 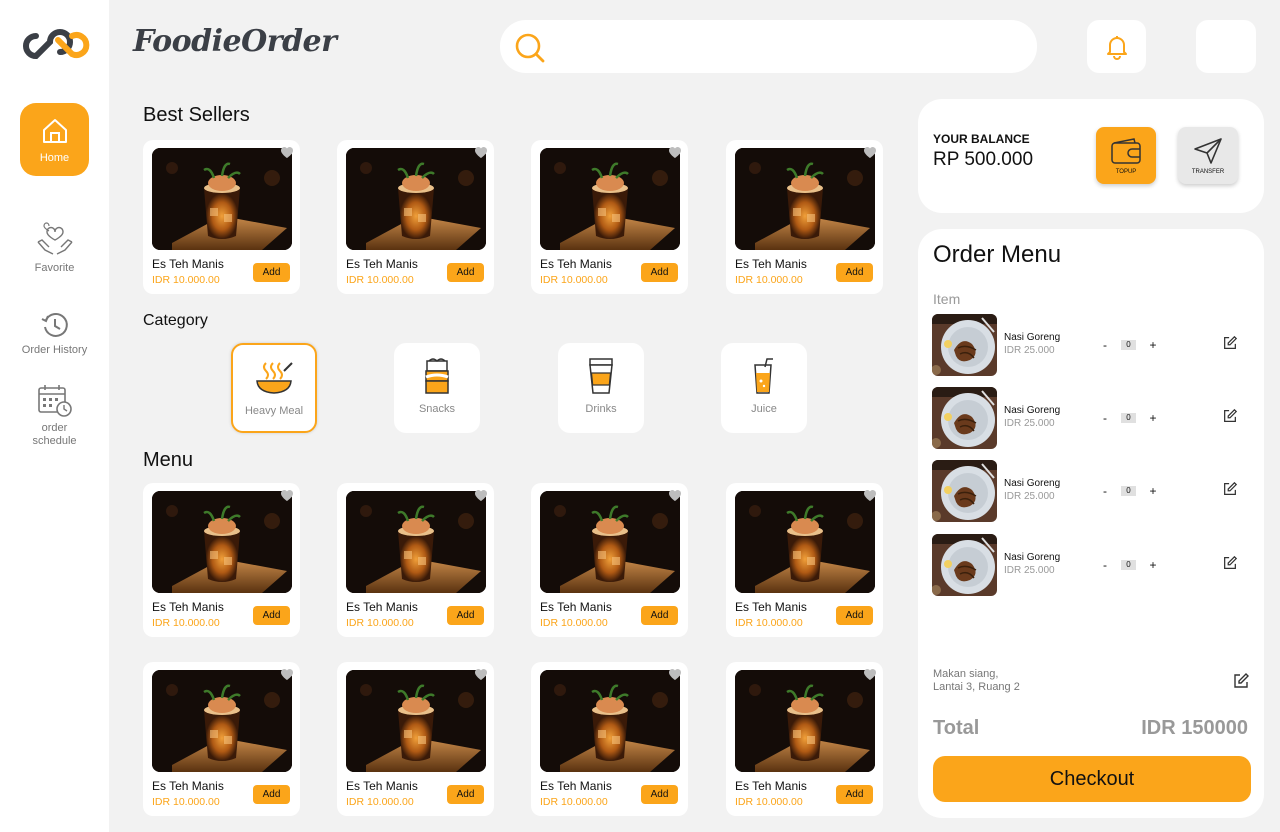 I want to click on best-sellers-title: Best Sellers, so click(x=196, y=115).